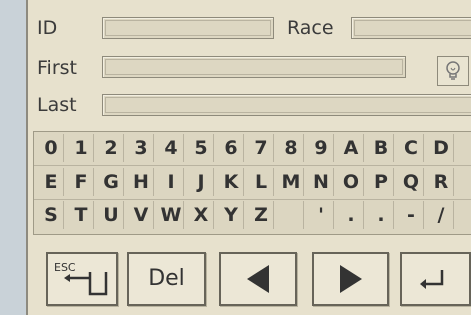  I want to click on lightbulb-icon, so click(453, 70).